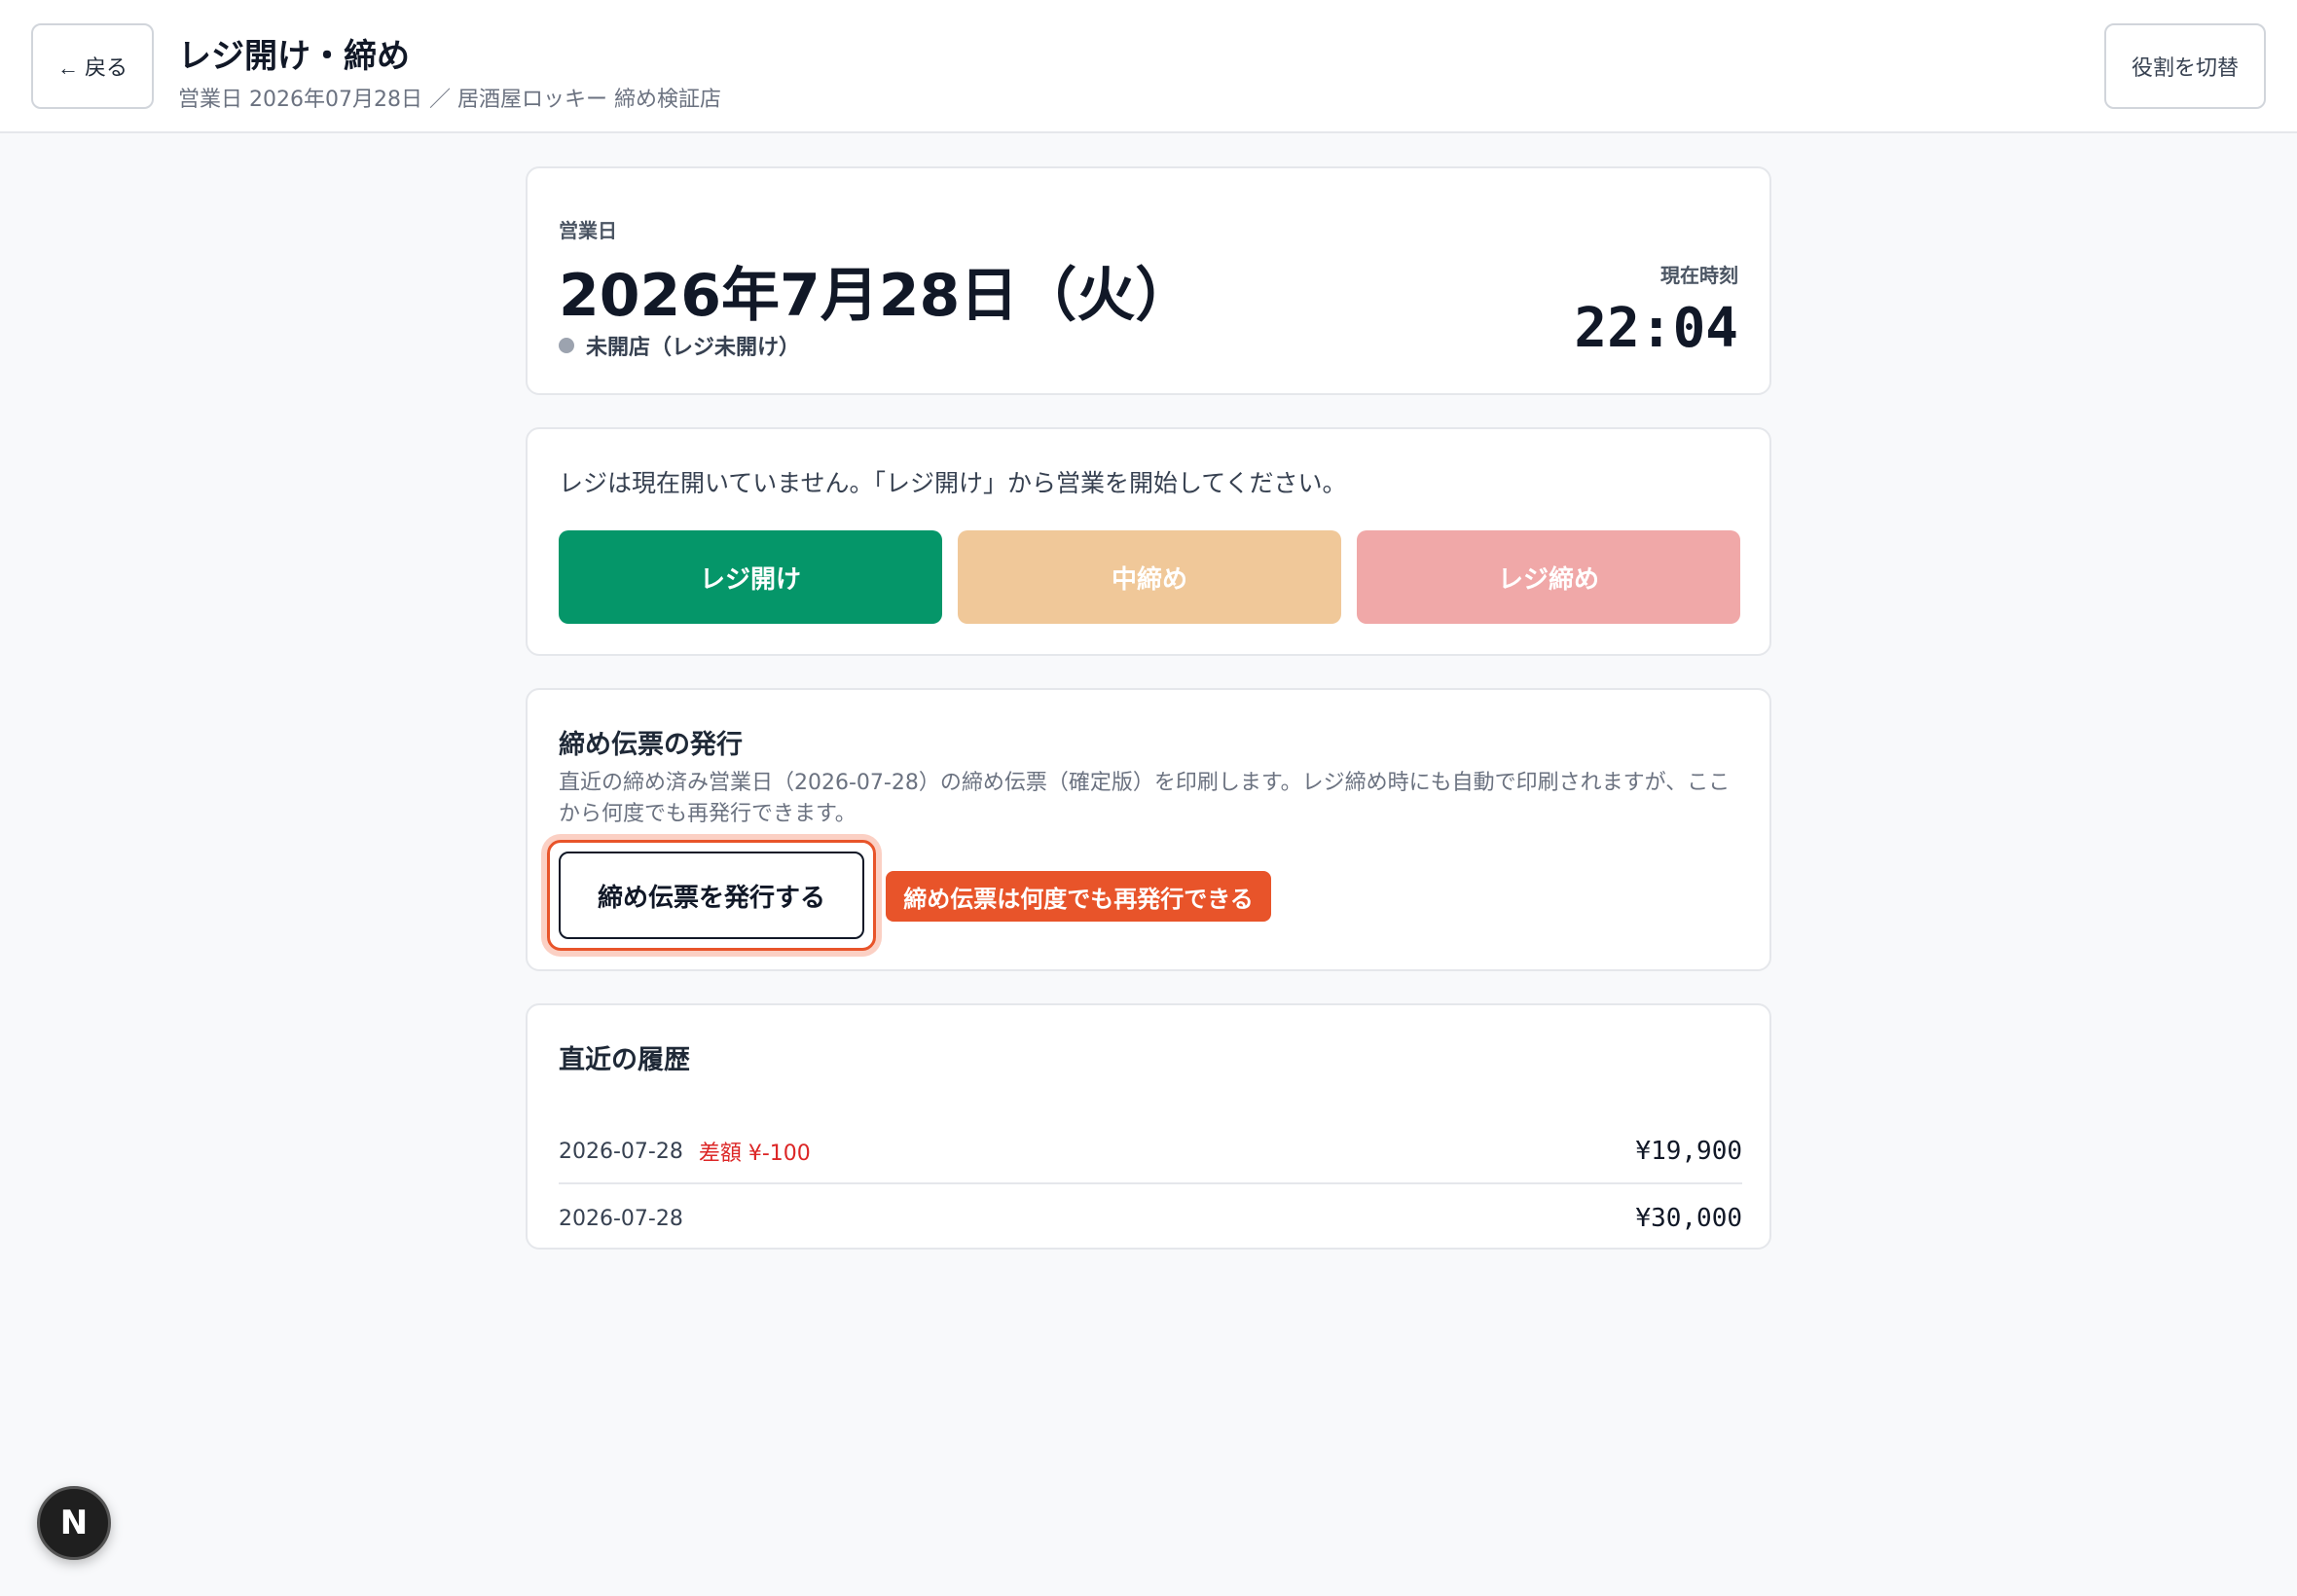  Describe the element at coordinates (294, 56) in the screenshot. I see `page-title: レジ開け・締め` at that location.